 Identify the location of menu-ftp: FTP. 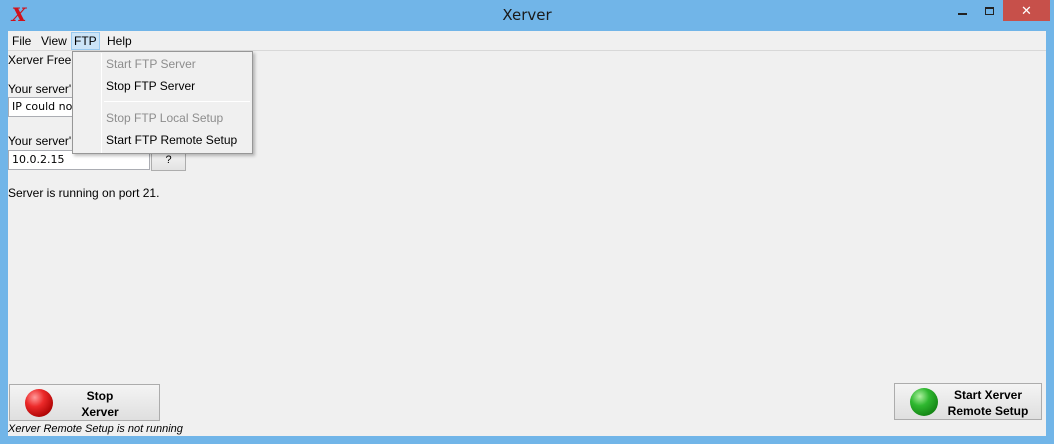
(85, 41).